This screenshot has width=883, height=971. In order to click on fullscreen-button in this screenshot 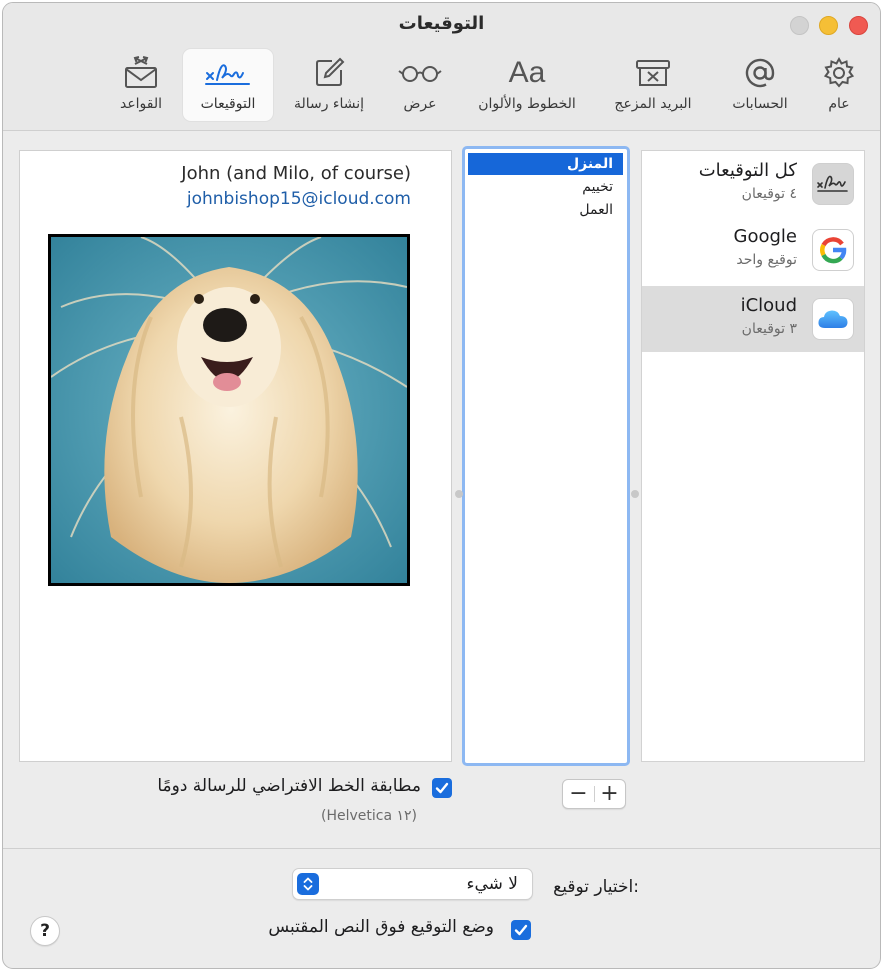, I will do `click(799, 25)`.